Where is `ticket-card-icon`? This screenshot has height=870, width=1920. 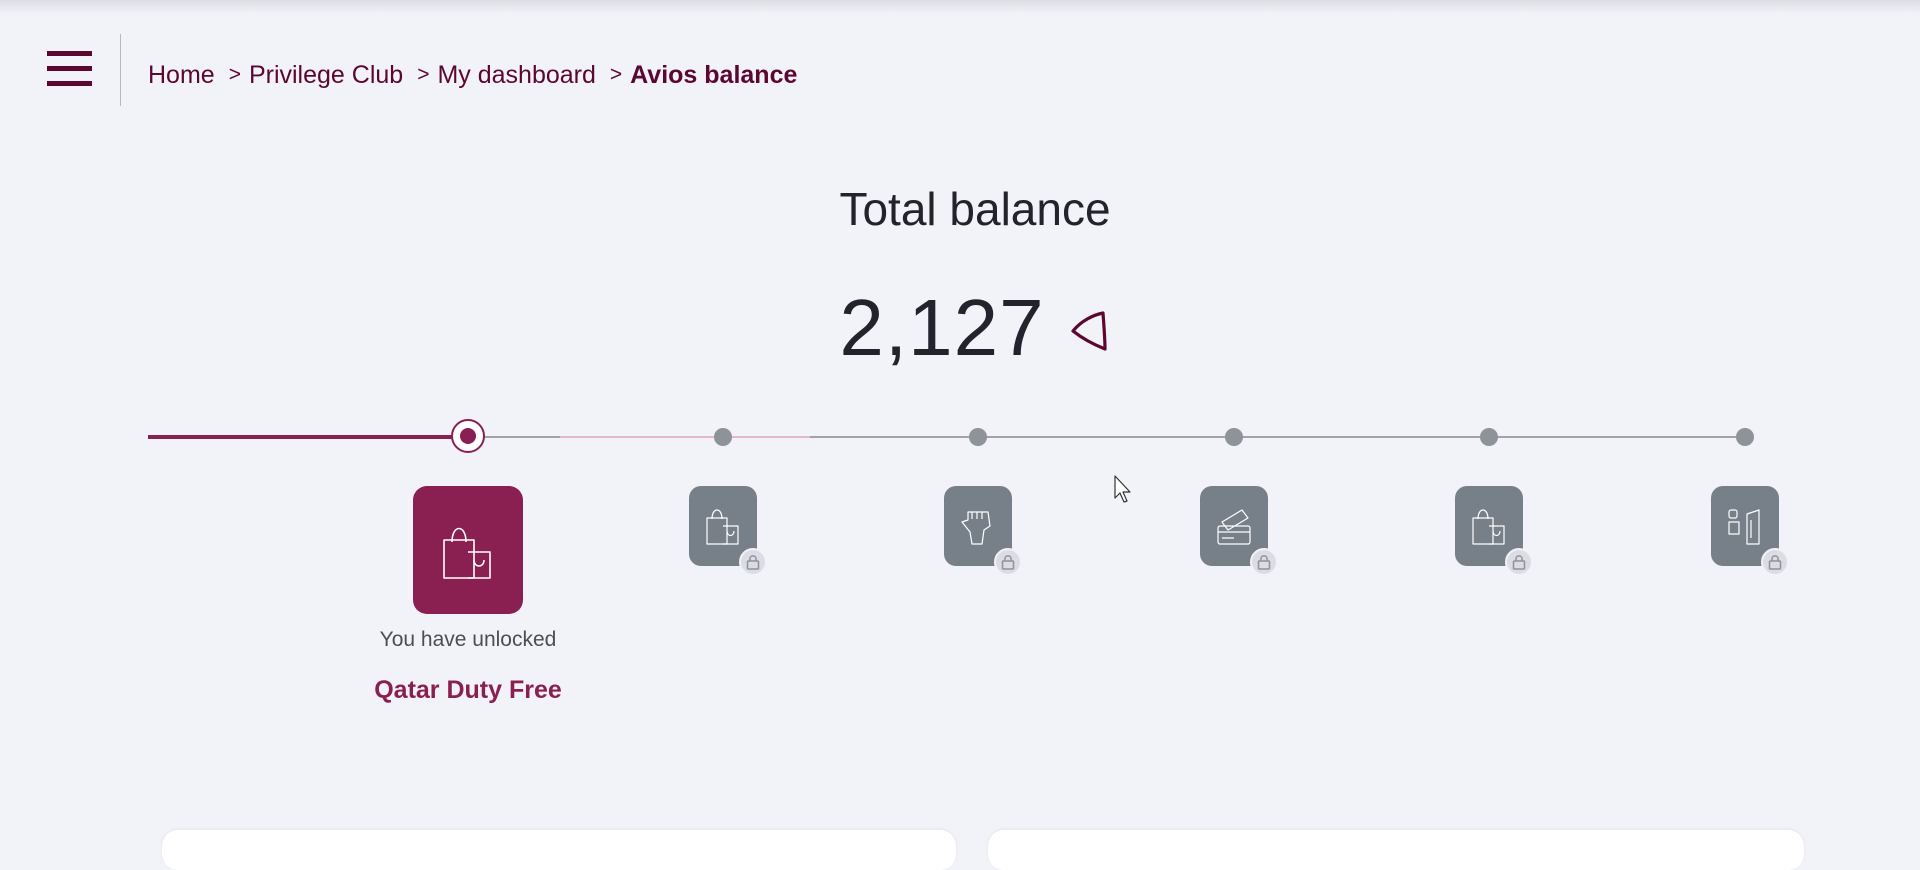 ticket-card-icon is located at coordinates (1234, 527).